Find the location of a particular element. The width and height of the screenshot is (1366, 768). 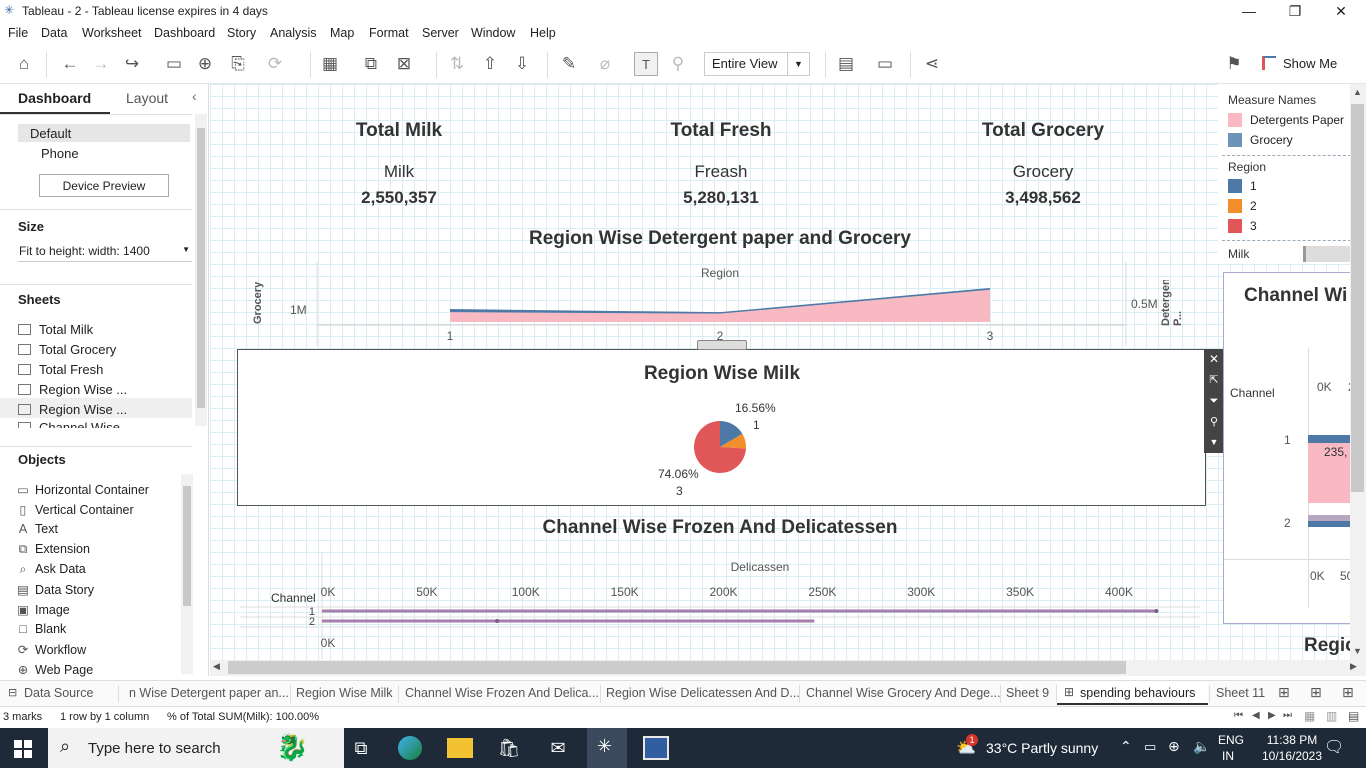

pause-updates-icon: ⎘ is located at coordinates (238, 64).